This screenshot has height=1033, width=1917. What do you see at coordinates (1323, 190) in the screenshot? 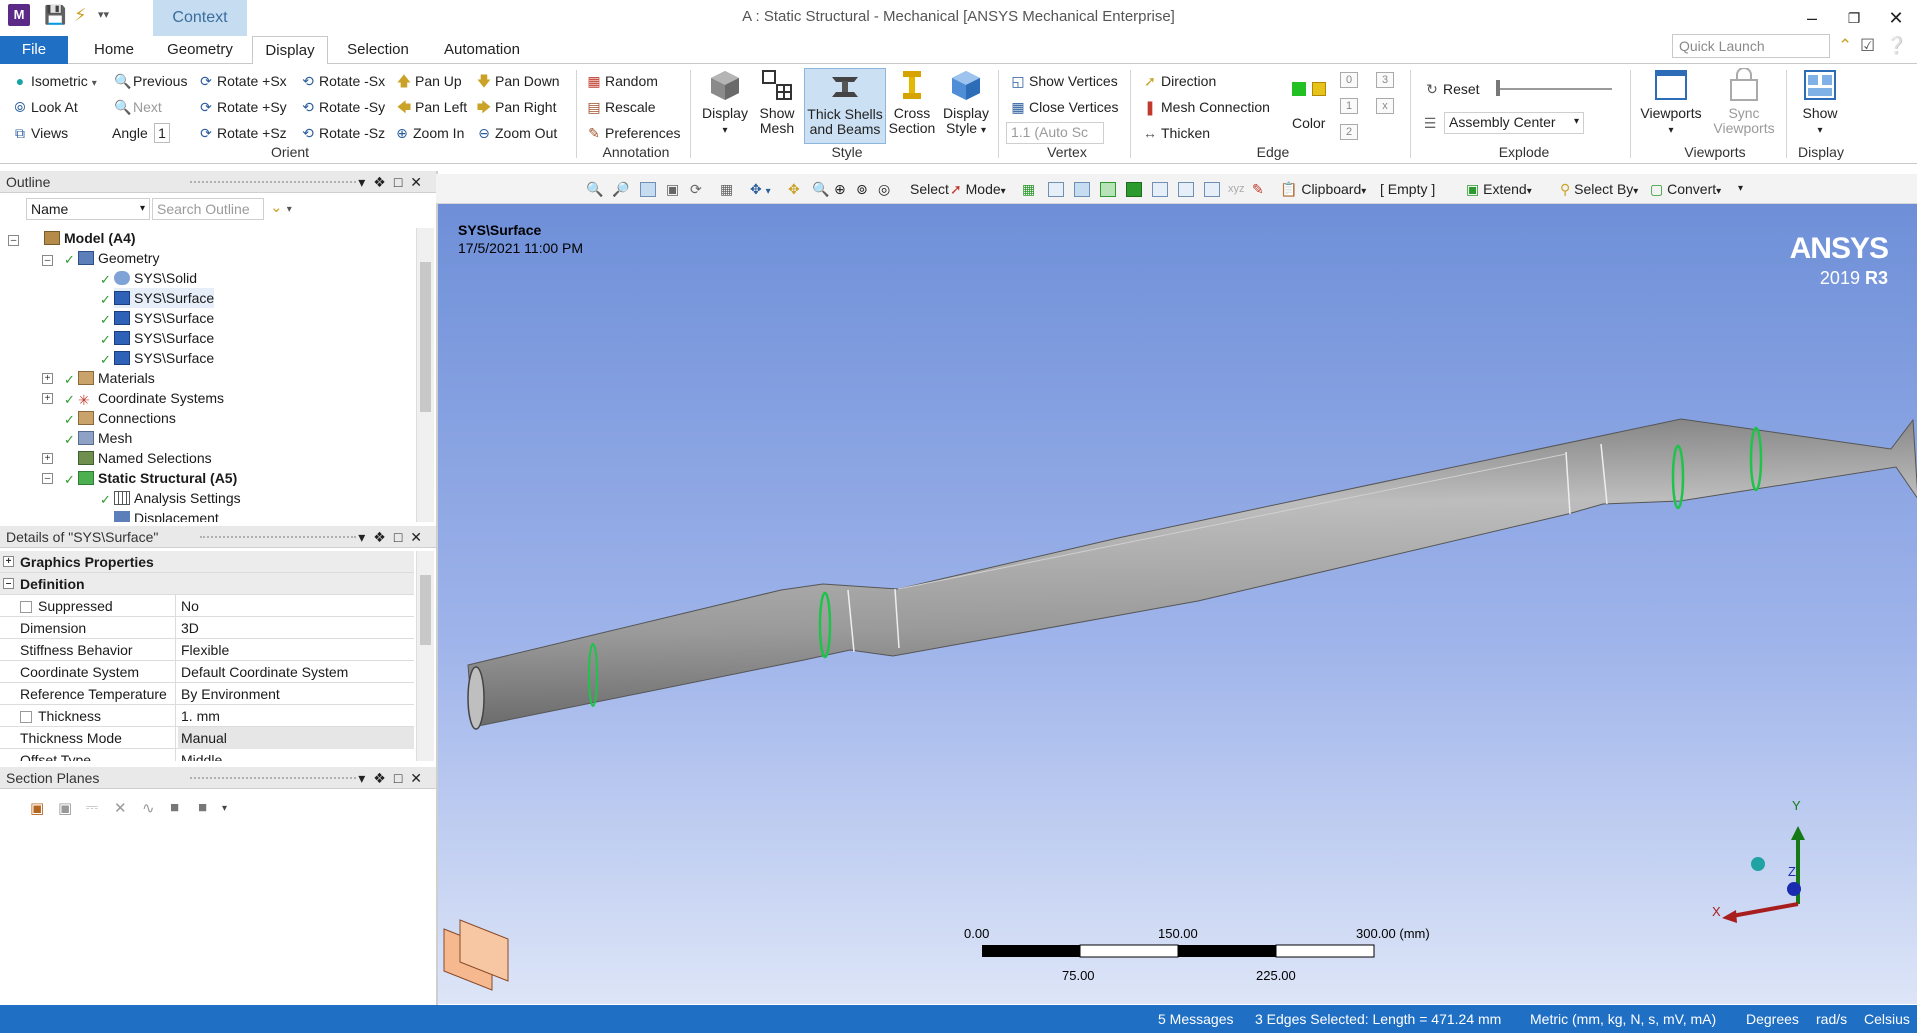
I see `clipboard-dropdown: 📋 Clipboard▾` at bounding box center [1323, 190].